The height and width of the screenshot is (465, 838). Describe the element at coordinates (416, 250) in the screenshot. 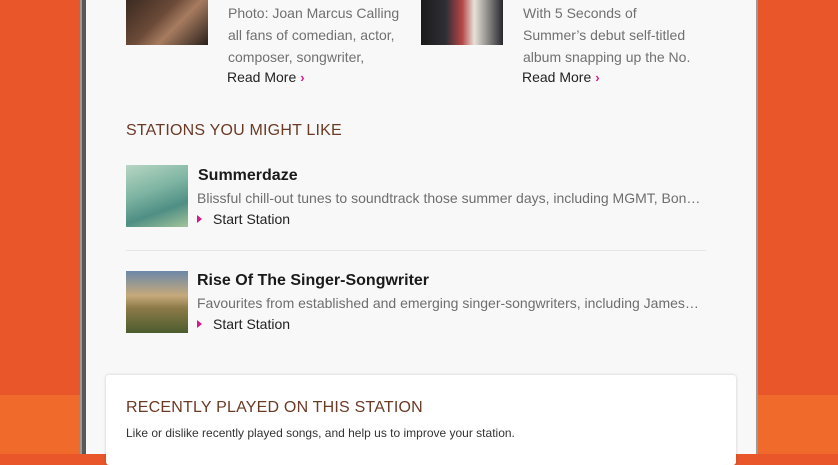

I see `station-divider` at that location.